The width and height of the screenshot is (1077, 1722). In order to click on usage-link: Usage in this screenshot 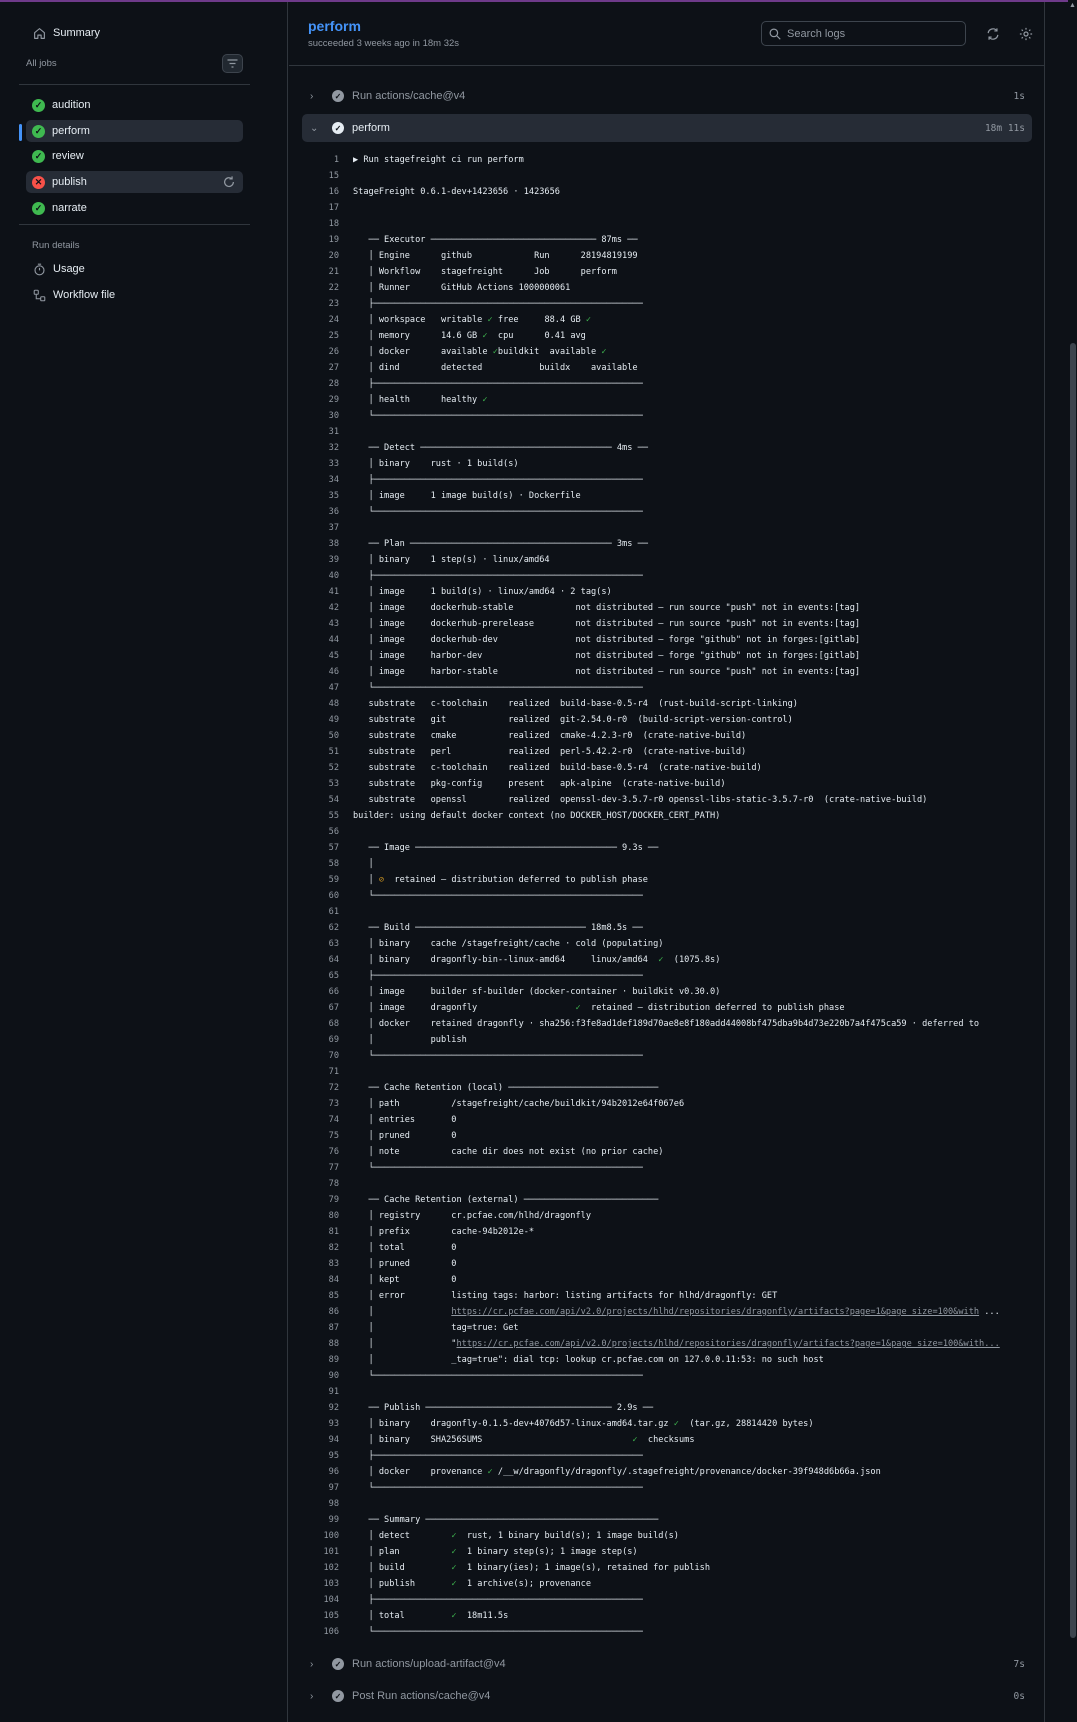, I will do `click(139, 269)`.